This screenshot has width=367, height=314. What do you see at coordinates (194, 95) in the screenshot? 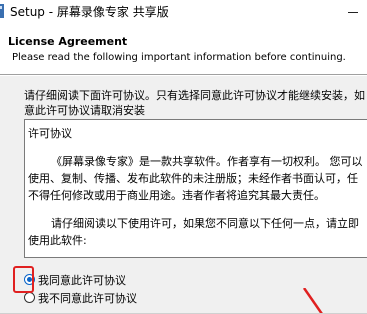
I see `instruction-line-1: 请仔细阅读下面许可协议。只有选择同意此许可协议才能继续安装，如` at bounding box center [194, 95].